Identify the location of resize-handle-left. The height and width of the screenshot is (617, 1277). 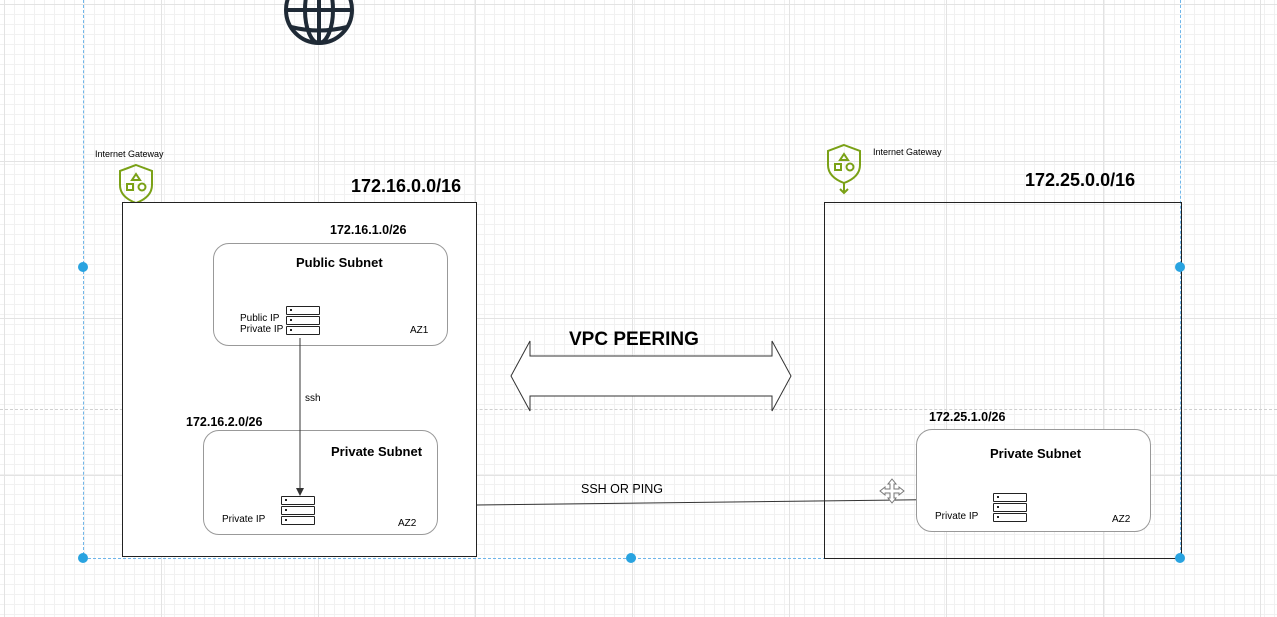
(83, 267).